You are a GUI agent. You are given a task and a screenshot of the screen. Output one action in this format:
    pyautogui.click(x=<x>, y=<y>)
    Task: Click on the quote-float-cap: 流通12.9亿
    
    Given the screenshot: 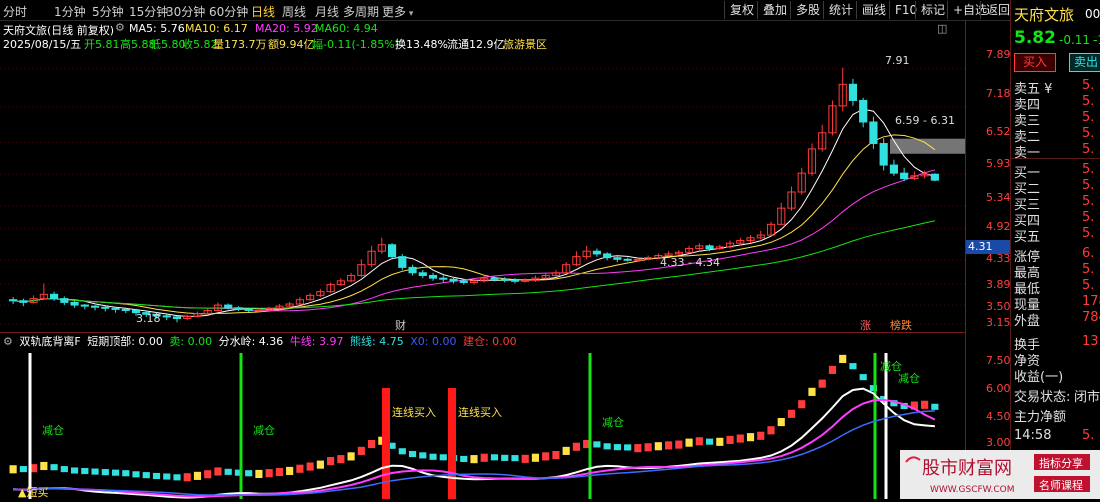 What is the action you would take?
    pyautogui.click(x=476, y=44)
    